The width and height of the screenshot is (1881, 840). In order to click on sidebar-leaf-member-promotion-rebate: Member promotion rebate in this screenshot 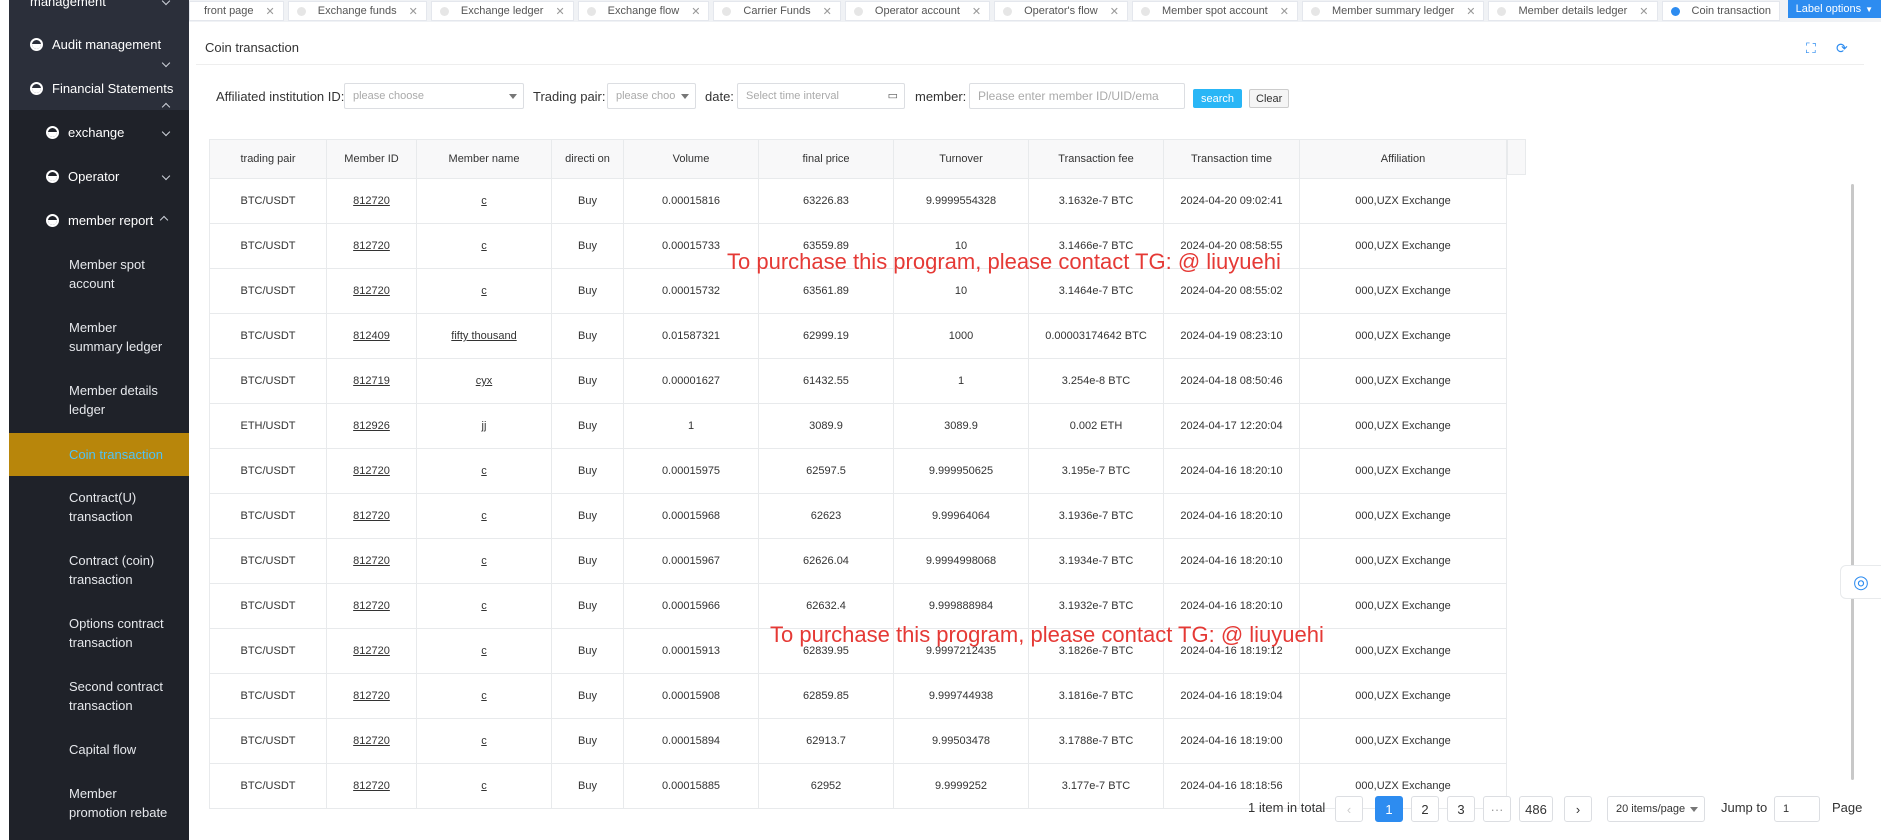, I will do `click(99, 803)`.